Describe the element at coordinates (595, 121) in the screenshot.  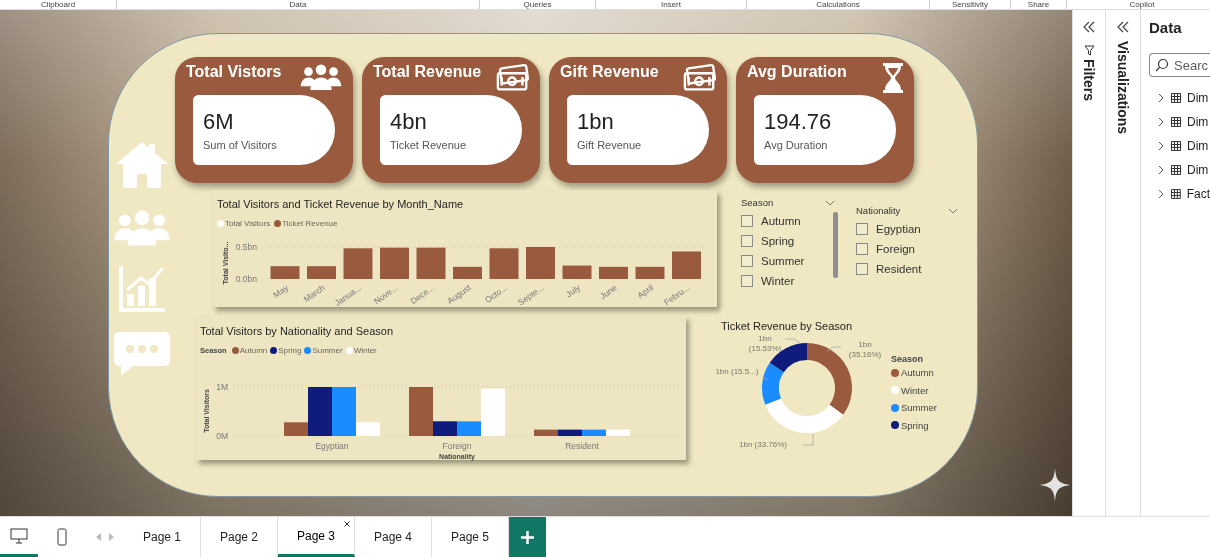
I see `kpi-value: 1bn` at that location.